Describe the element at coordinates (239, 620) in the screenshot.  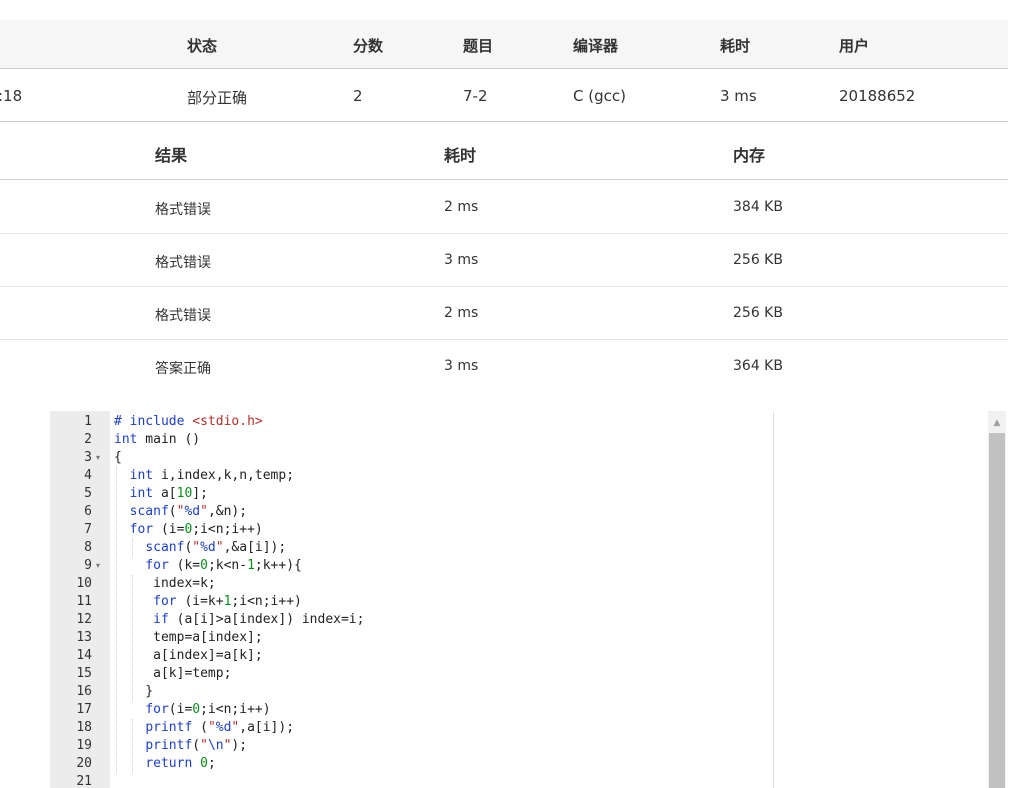
I see `code-line: if (a[i]>a[index]) index=i;` at that location.